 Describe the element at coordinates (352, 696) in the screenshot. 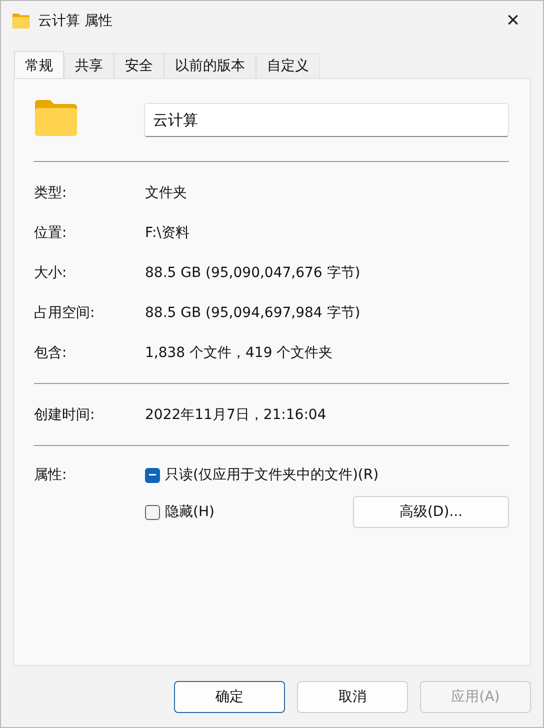

I see `dialog-button: 取消` at that location.